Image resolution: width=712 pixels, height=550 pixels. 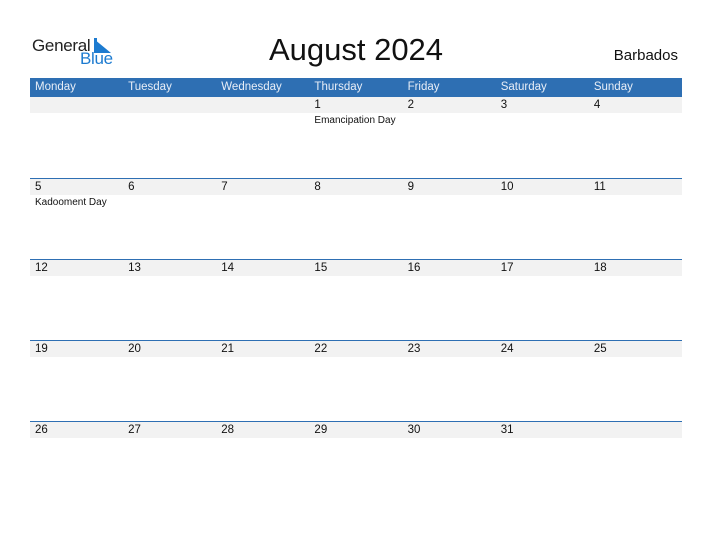 I want to click on day-number: 12, so click(x=77, y=268).